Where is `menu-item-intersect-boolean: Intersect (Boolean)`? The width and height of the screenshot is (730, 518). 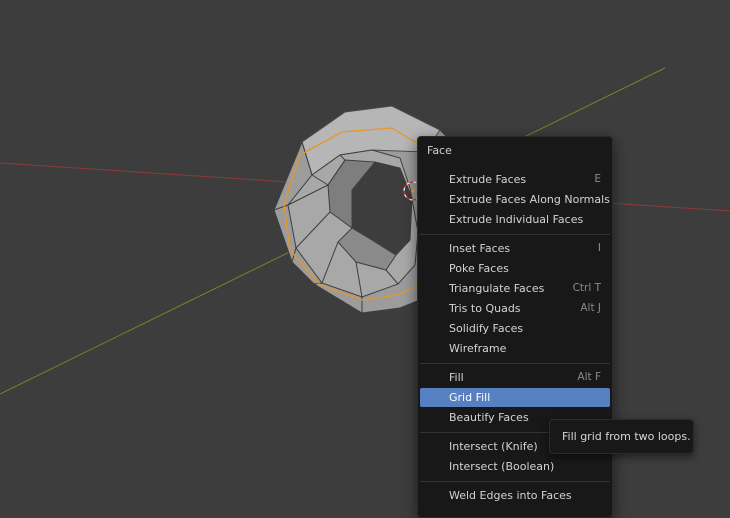
menu-item-intersect-boolean: Intersect (Boolean) is located at coordinates (515, 466).